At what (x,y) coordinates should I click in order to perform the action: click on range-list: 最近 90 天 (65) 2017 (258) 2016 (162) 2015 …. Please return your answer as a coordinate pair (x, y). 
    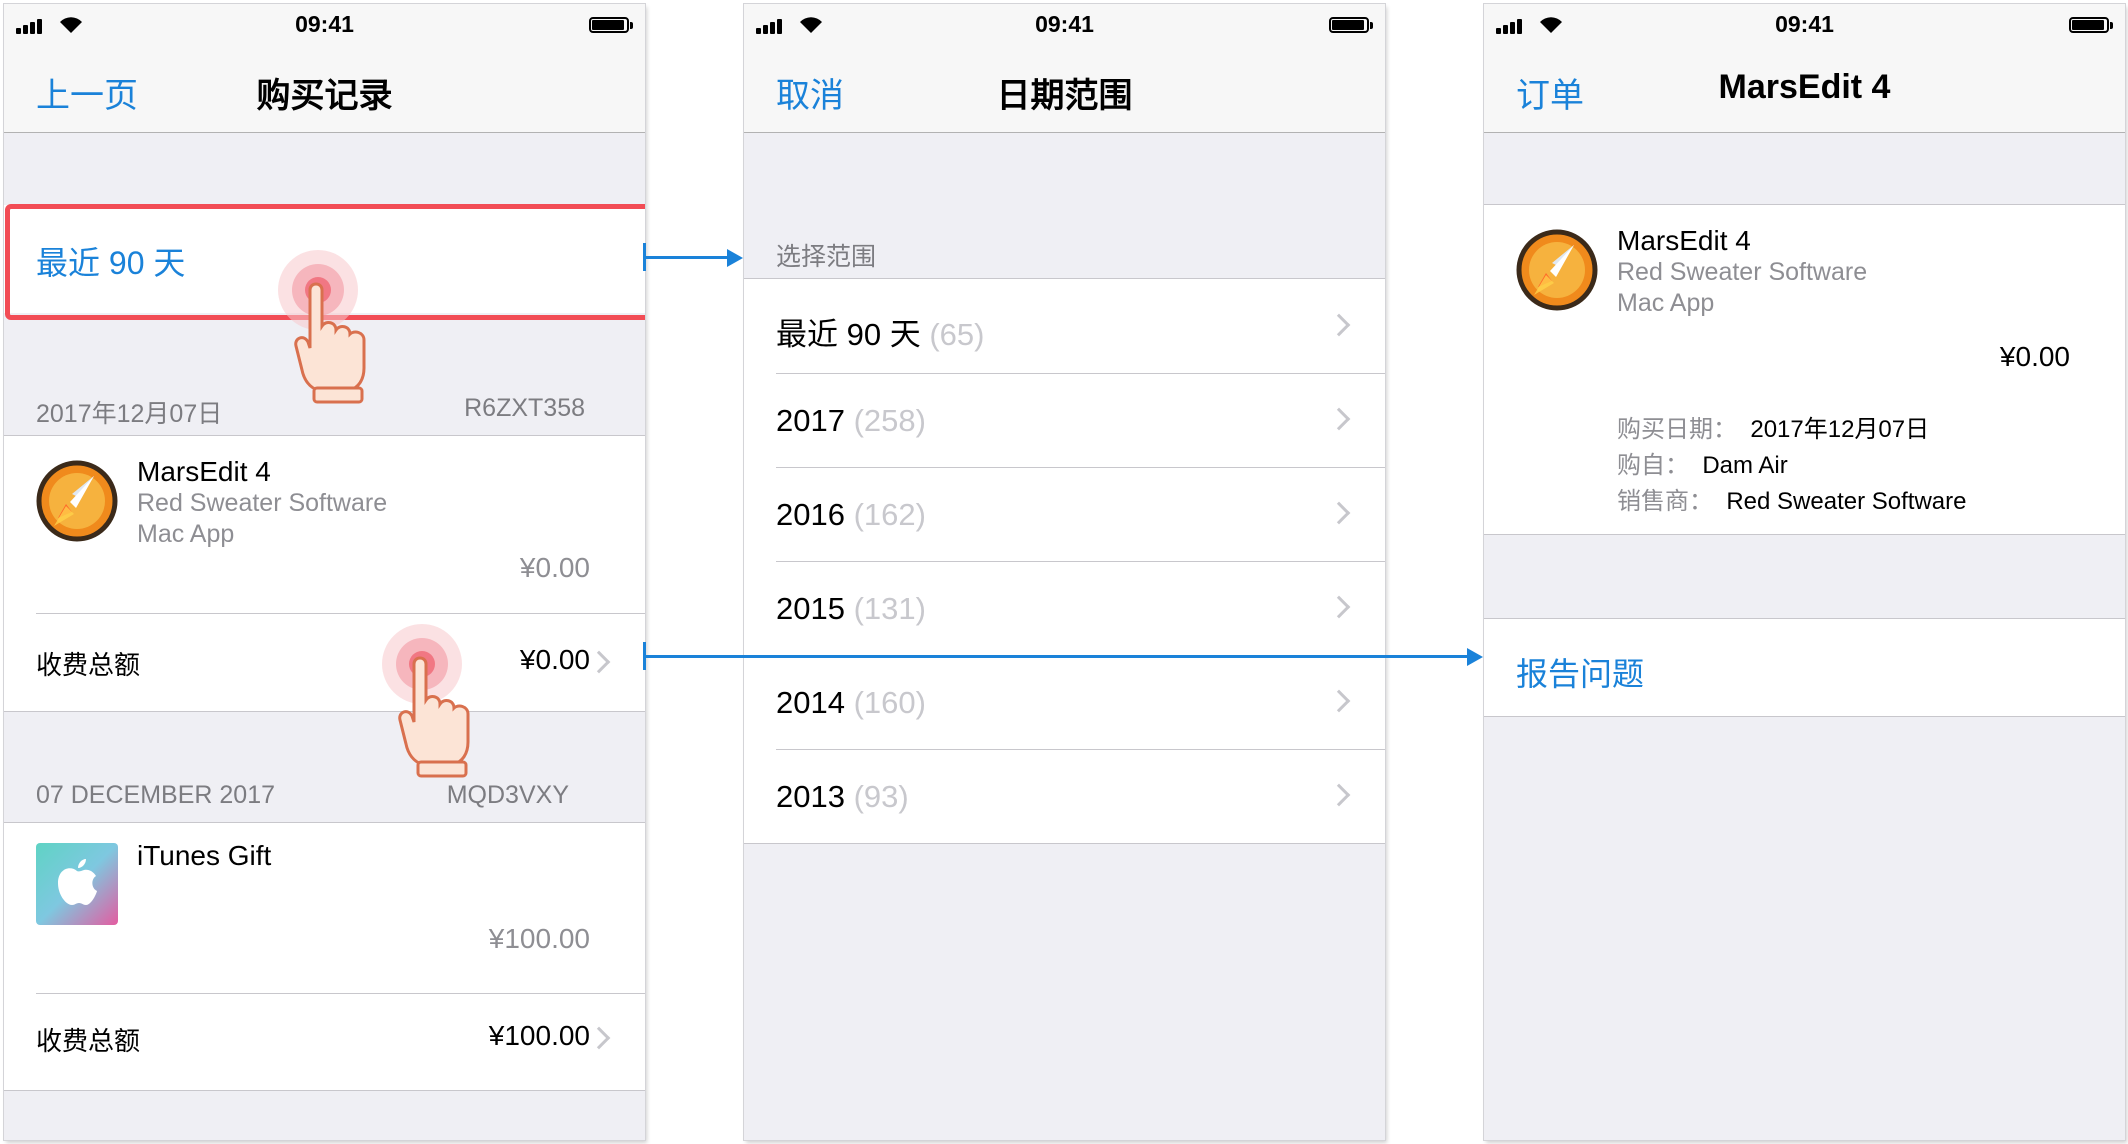
    Looking at the image, I should click on (1064, 561).